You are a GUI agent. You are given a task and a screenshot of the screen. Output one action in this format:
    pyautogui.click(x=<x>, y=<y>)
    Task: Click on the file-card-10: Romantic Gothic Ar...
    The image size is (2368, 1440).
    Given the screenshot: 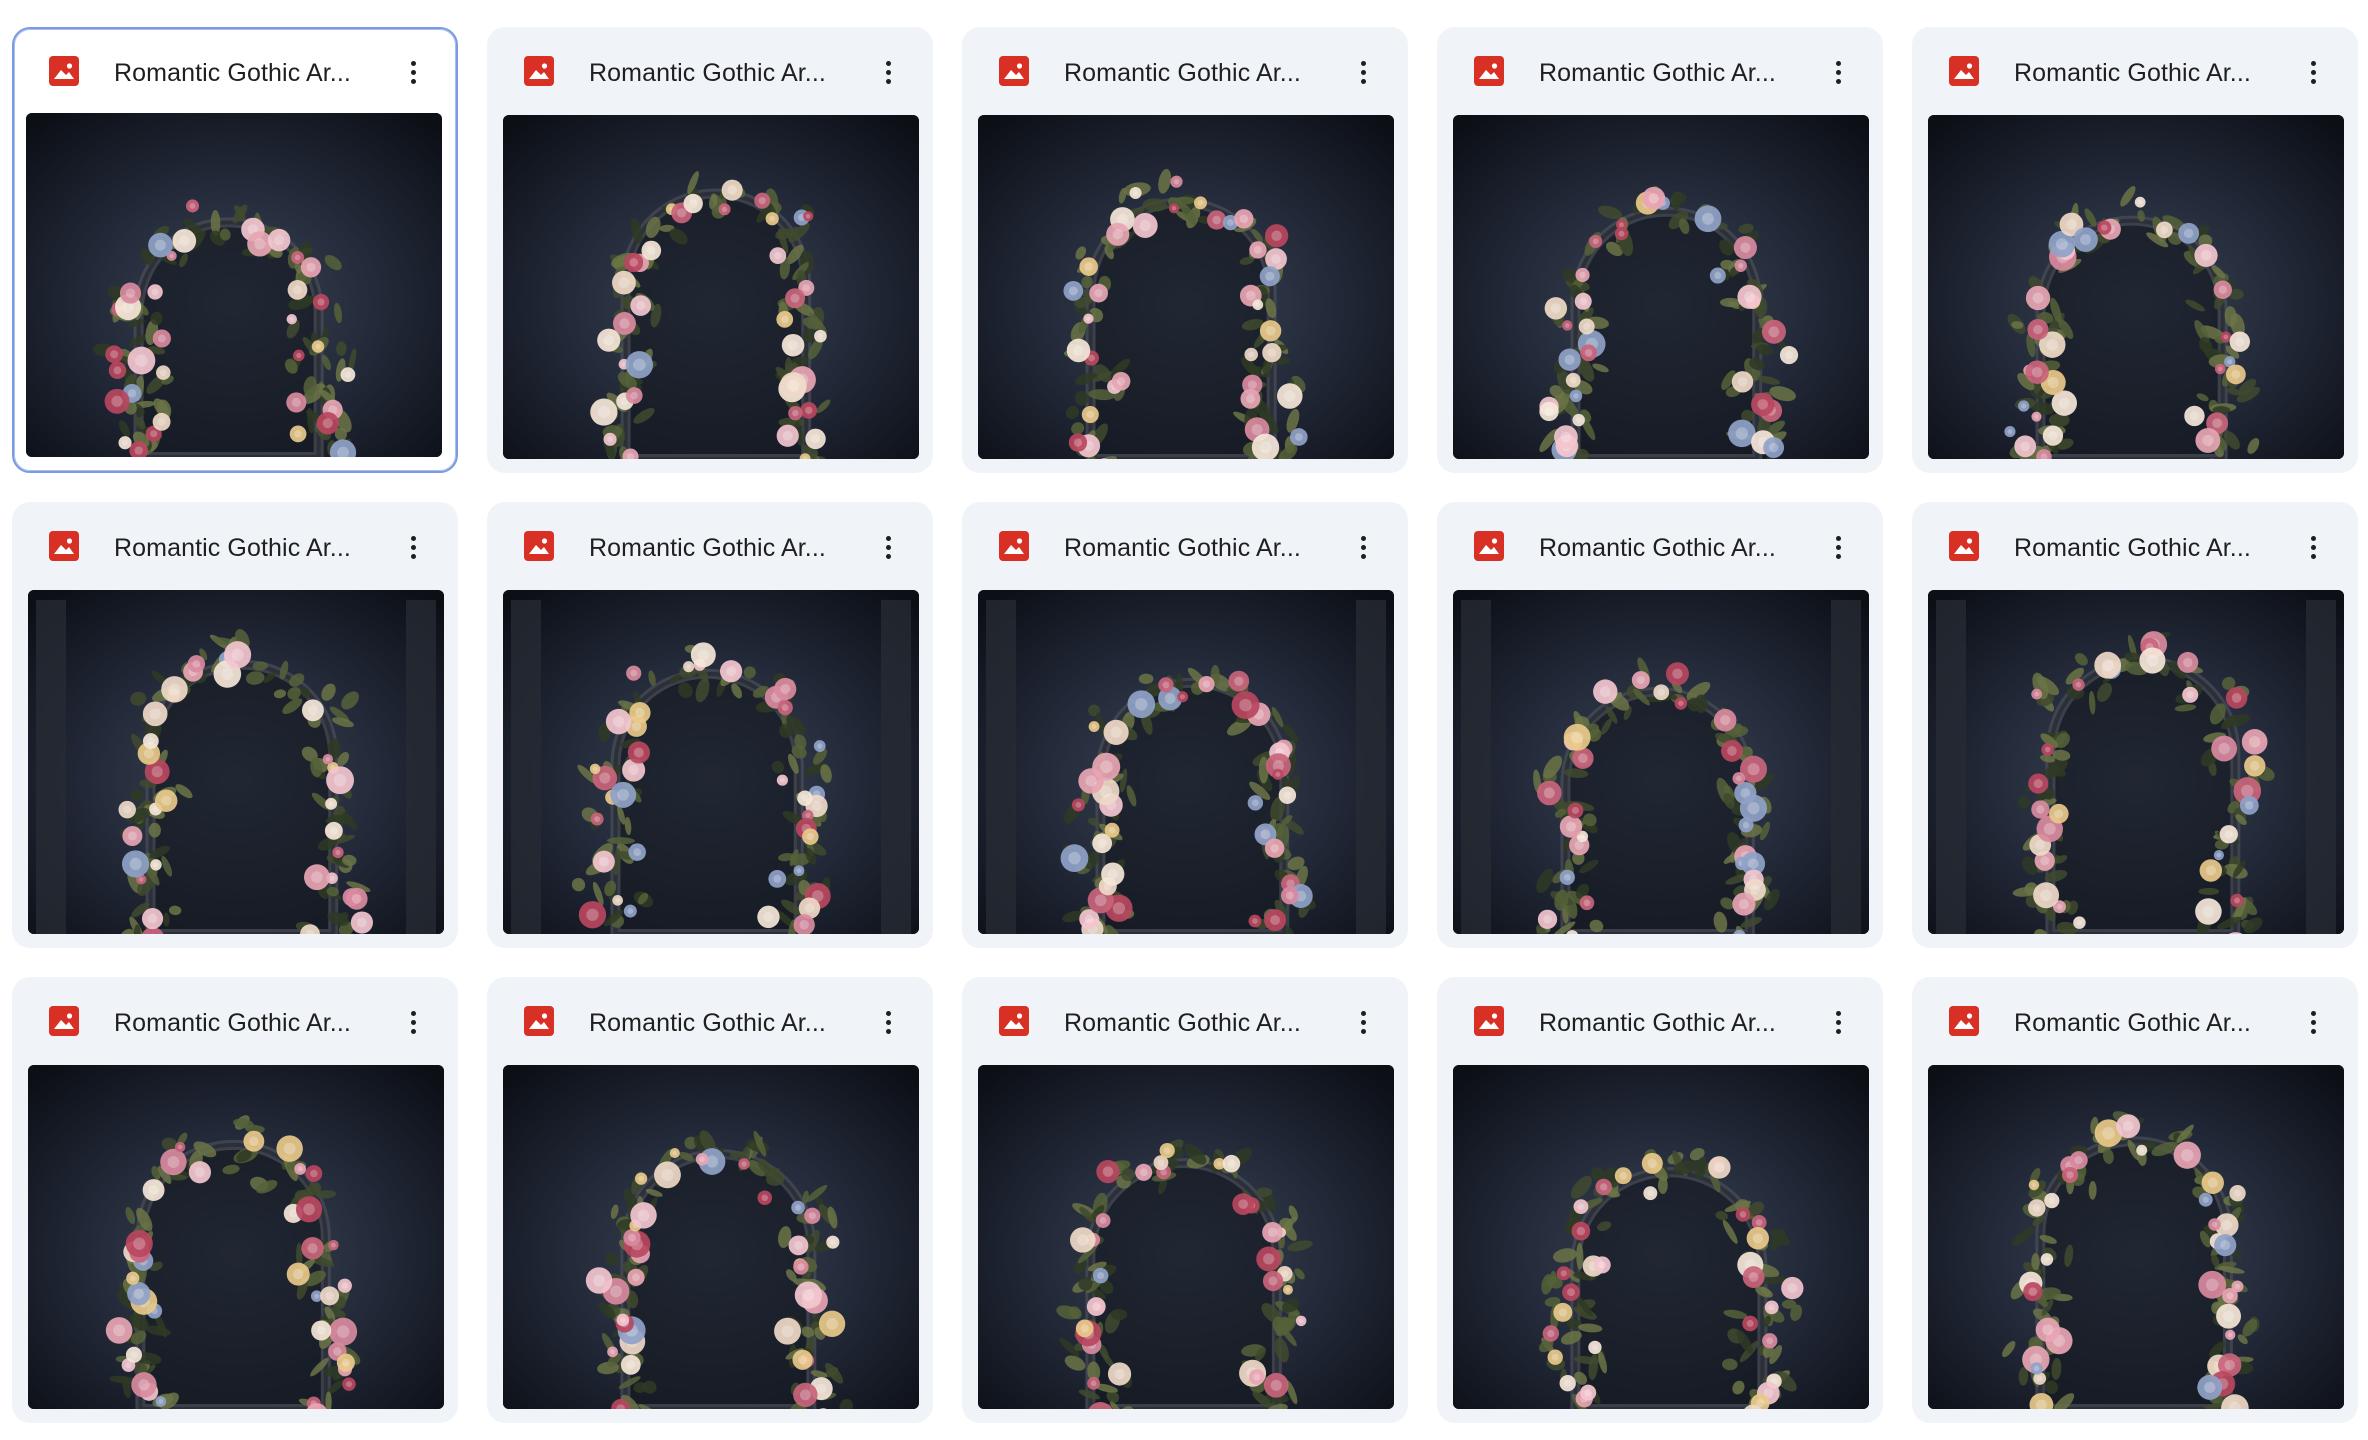 What is the action you would take?
    pyautogui.click(x=2135, y=725)
    